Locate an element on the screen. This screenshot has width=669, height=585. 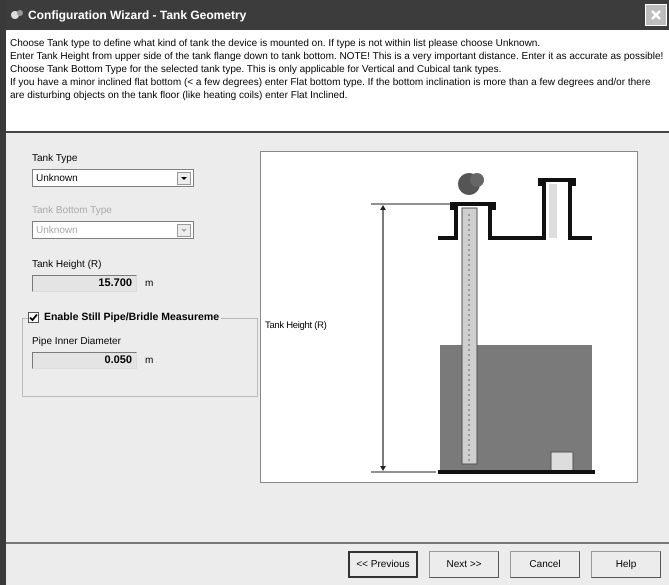
field-label: Pipe Inner Diameter is located at coordinates (77, 341).